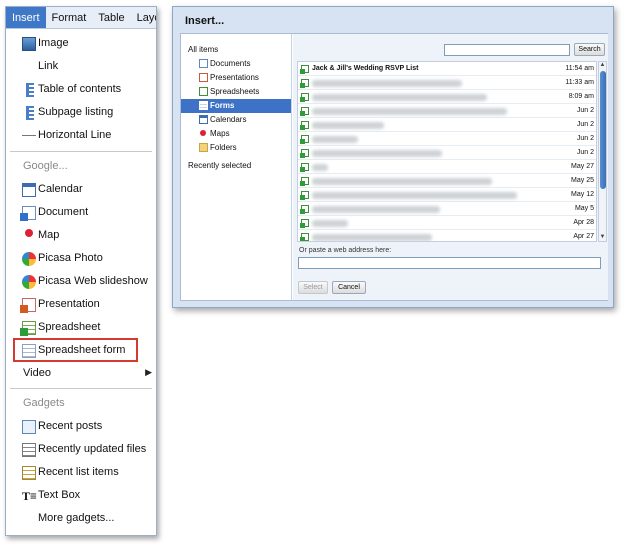 The image size is (625, 548). I want to click on select-button: Select, so click(313, 287).